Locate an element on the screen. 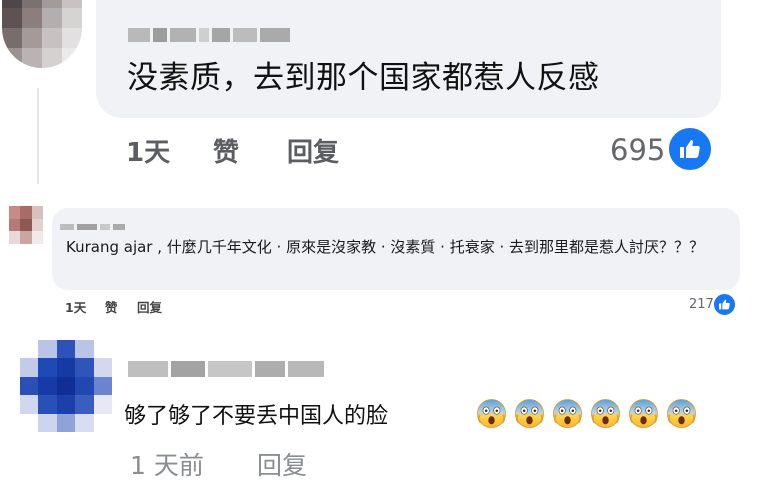 This screenshot has height=485, width=761. reply-thread-line is located at coordinates (38, 136).